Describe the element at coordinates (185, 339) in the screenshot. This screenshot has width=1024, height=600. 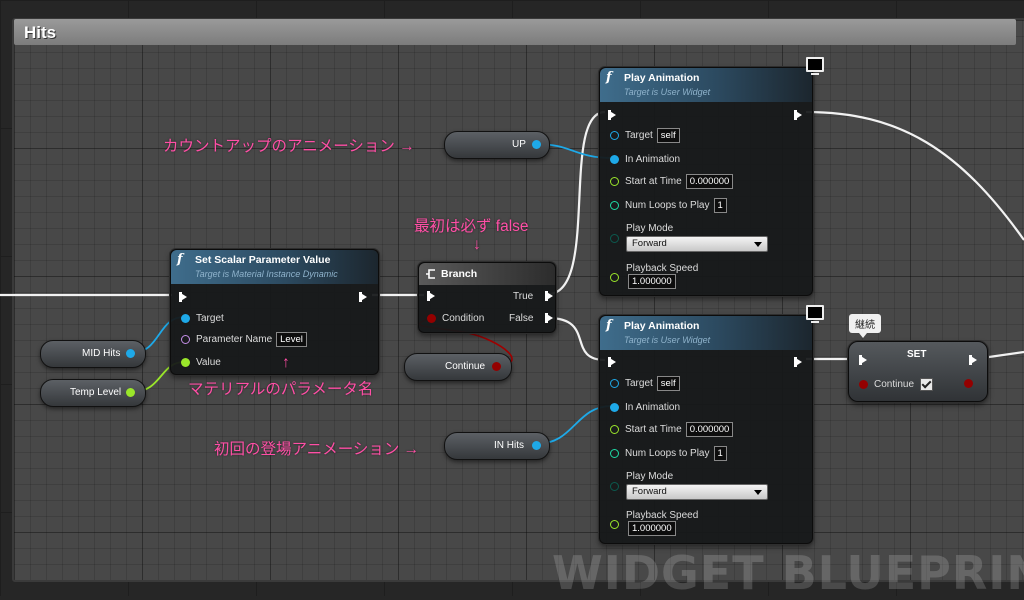
I see `name-pin-icon` at that location.